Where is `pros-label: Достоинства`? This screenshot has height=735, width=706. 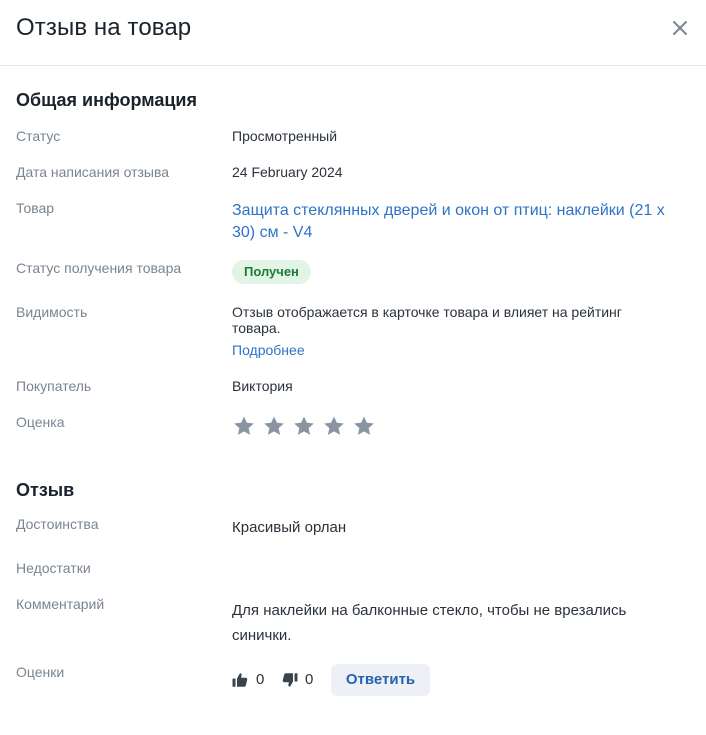 pros-label: Достоинства is located at coordinates (57, 524).